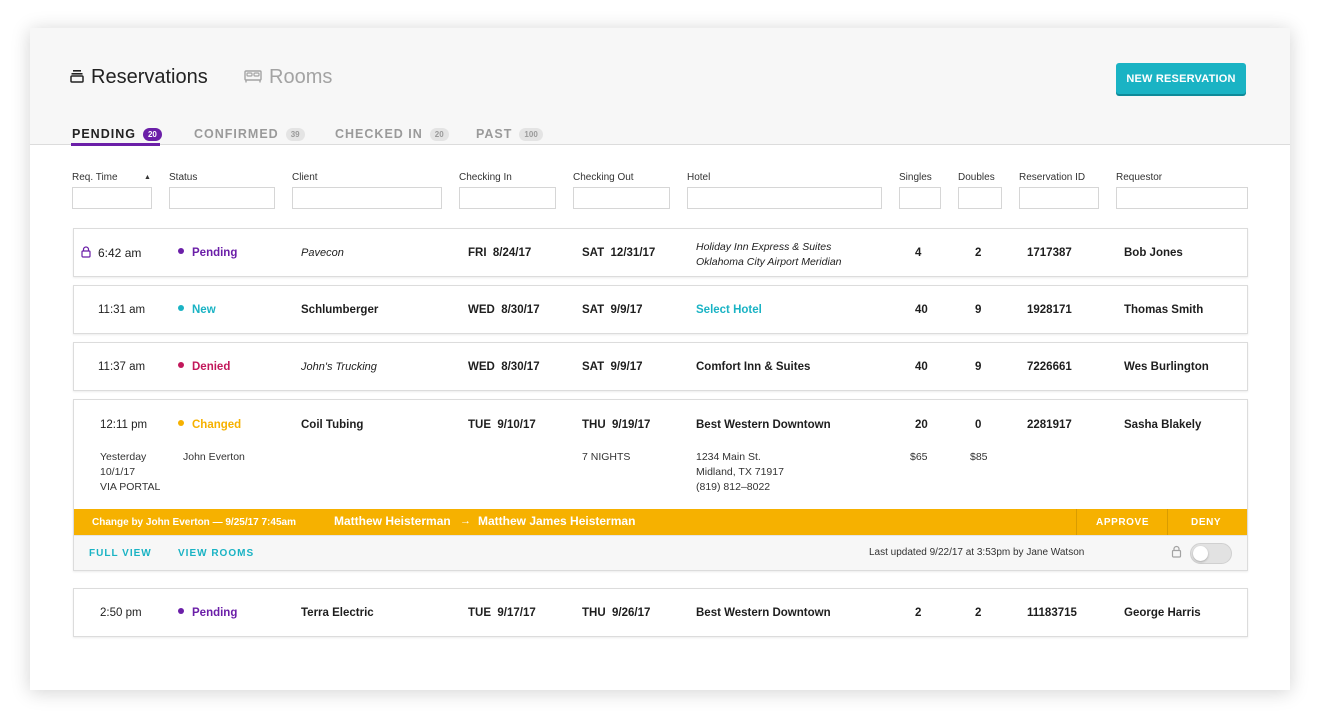 This screenshot has height=722, width=1320. Describe the element at coordinates (502, 613) in the screenshot. I see `check-in-date: TUE 9/17/17` at that location.